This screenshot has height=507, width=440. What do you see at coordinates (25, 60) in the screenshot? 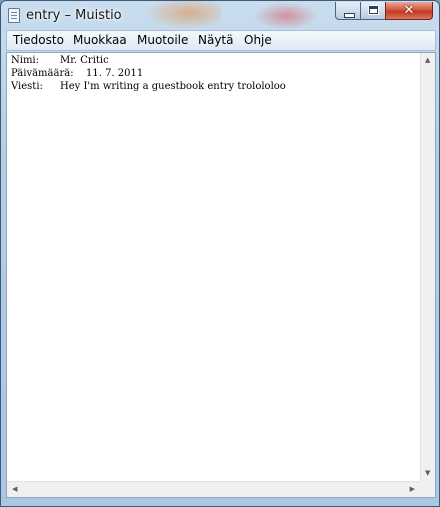
I see `line-label: Nimi:` at bounding box center [25, 60].